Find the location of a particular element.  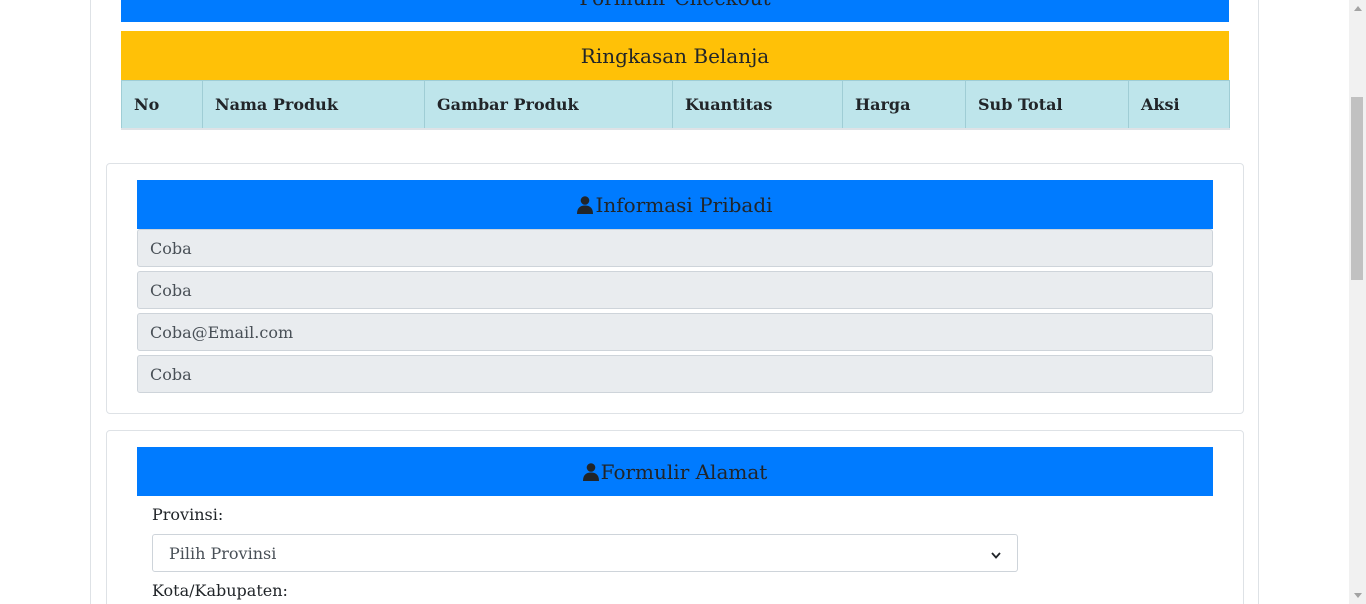

chevron-down-icon is located at coordinates (996, 553).